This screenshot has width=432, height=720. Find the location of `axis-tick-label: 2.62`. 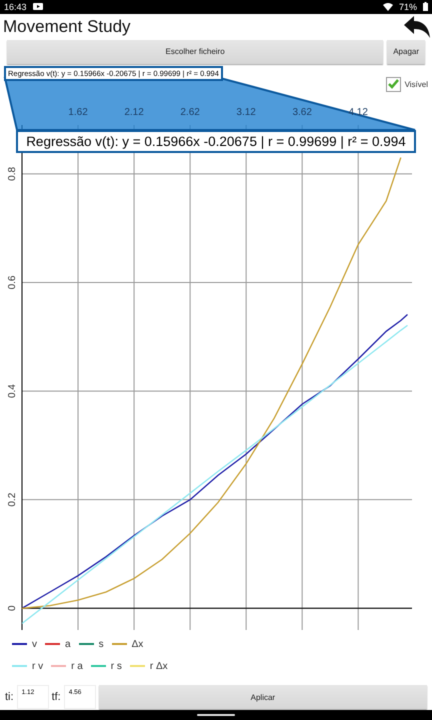

axis-tick-label: 2.62 is located at coordinates (190, 112).